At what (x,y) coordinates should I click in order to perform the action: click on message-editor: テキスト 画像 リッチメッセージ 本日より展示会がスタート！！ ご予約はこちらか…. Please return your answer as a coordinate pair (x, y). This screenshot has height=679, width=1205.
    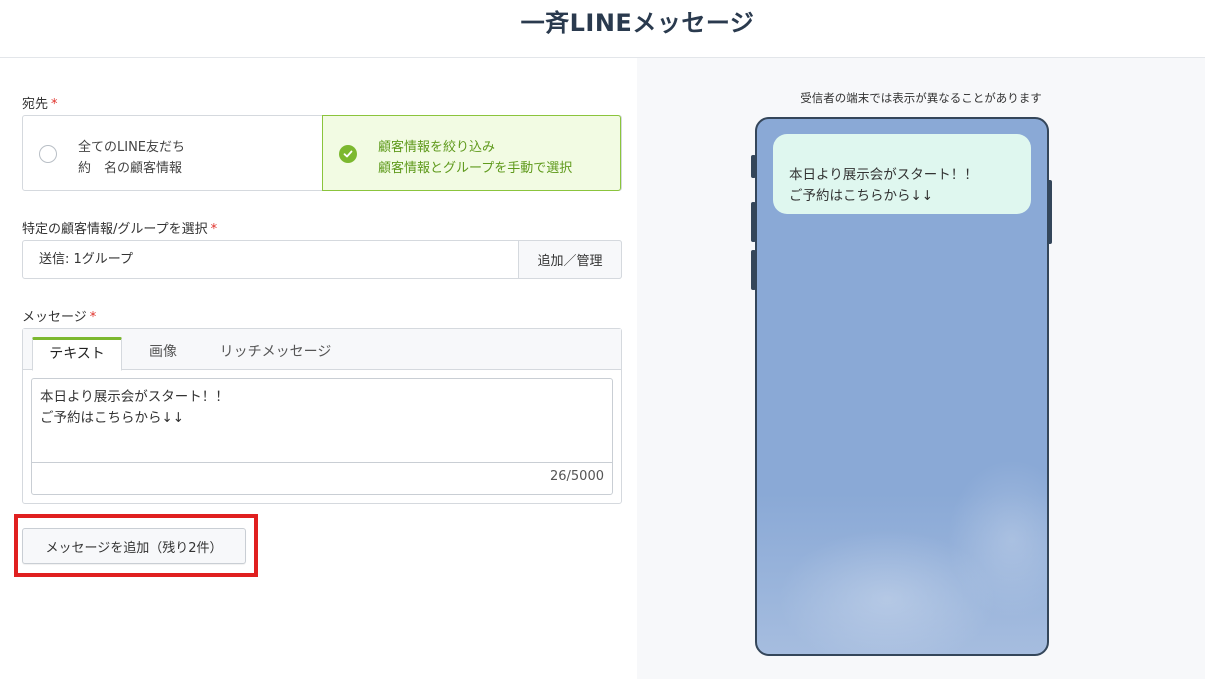
    Looking at the image, I should click on (322, 416).